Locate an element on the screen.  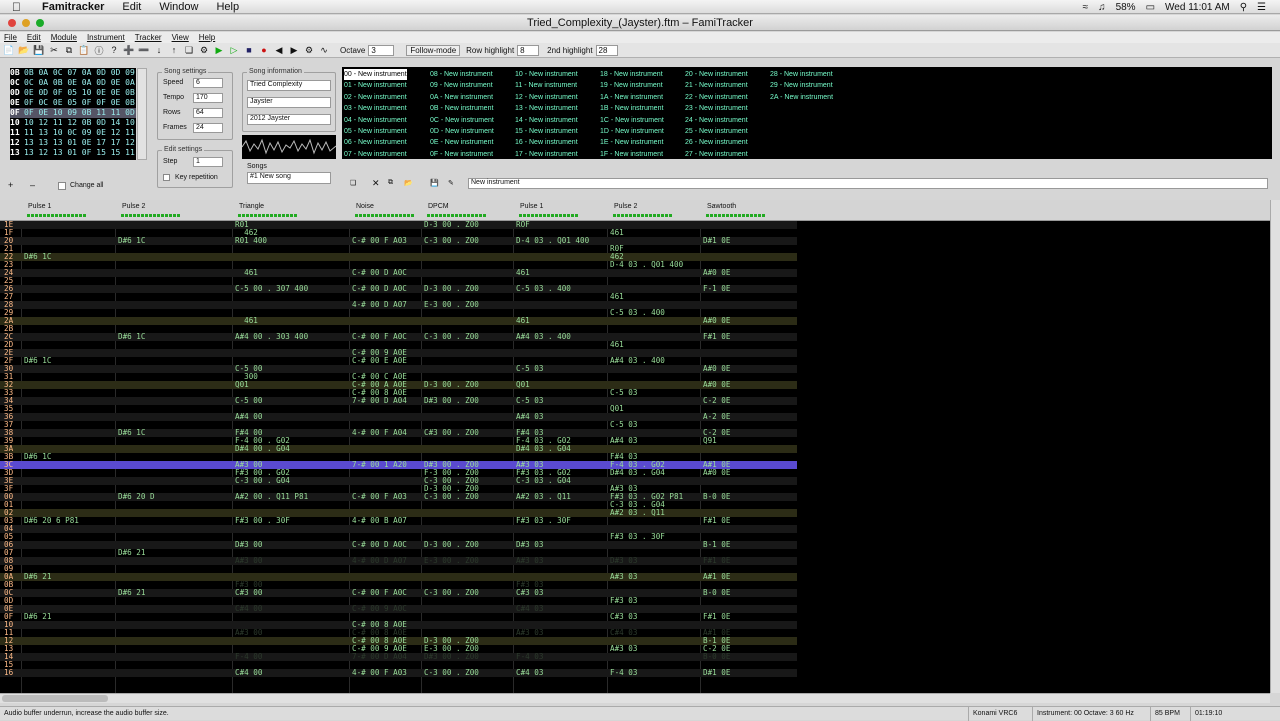
pattern-cell: D#1 0E is located at coordinates (716, 241).